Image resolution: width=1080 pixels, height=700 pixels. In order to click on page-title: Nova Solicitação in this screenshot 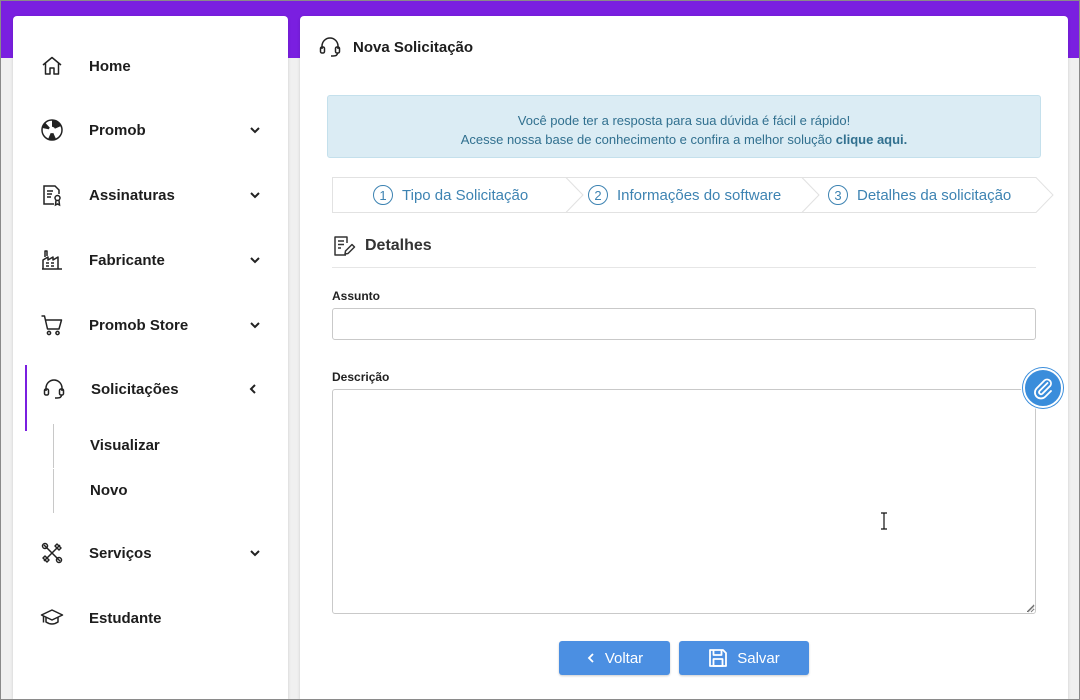, I will do `click(413, 47)`.